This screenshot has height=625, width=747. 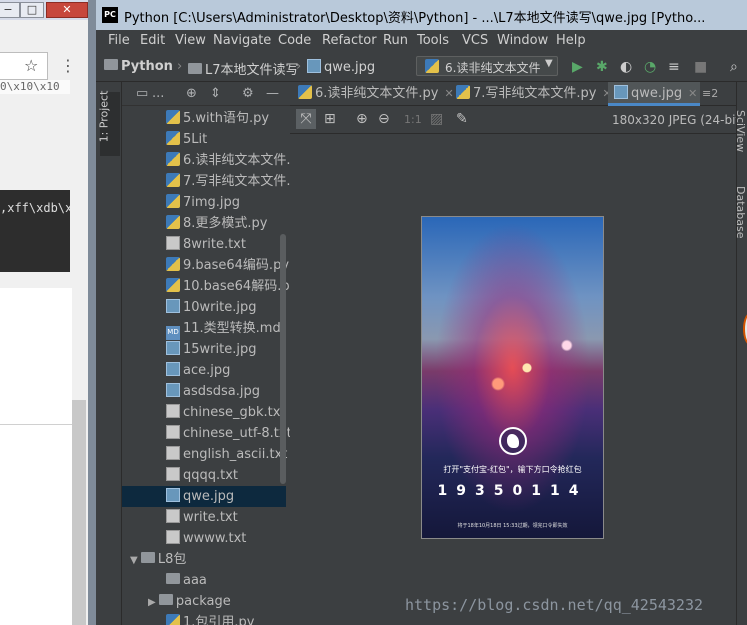 I want to click on zoom-out-icon: ⊖, so click(x=384, y=119).